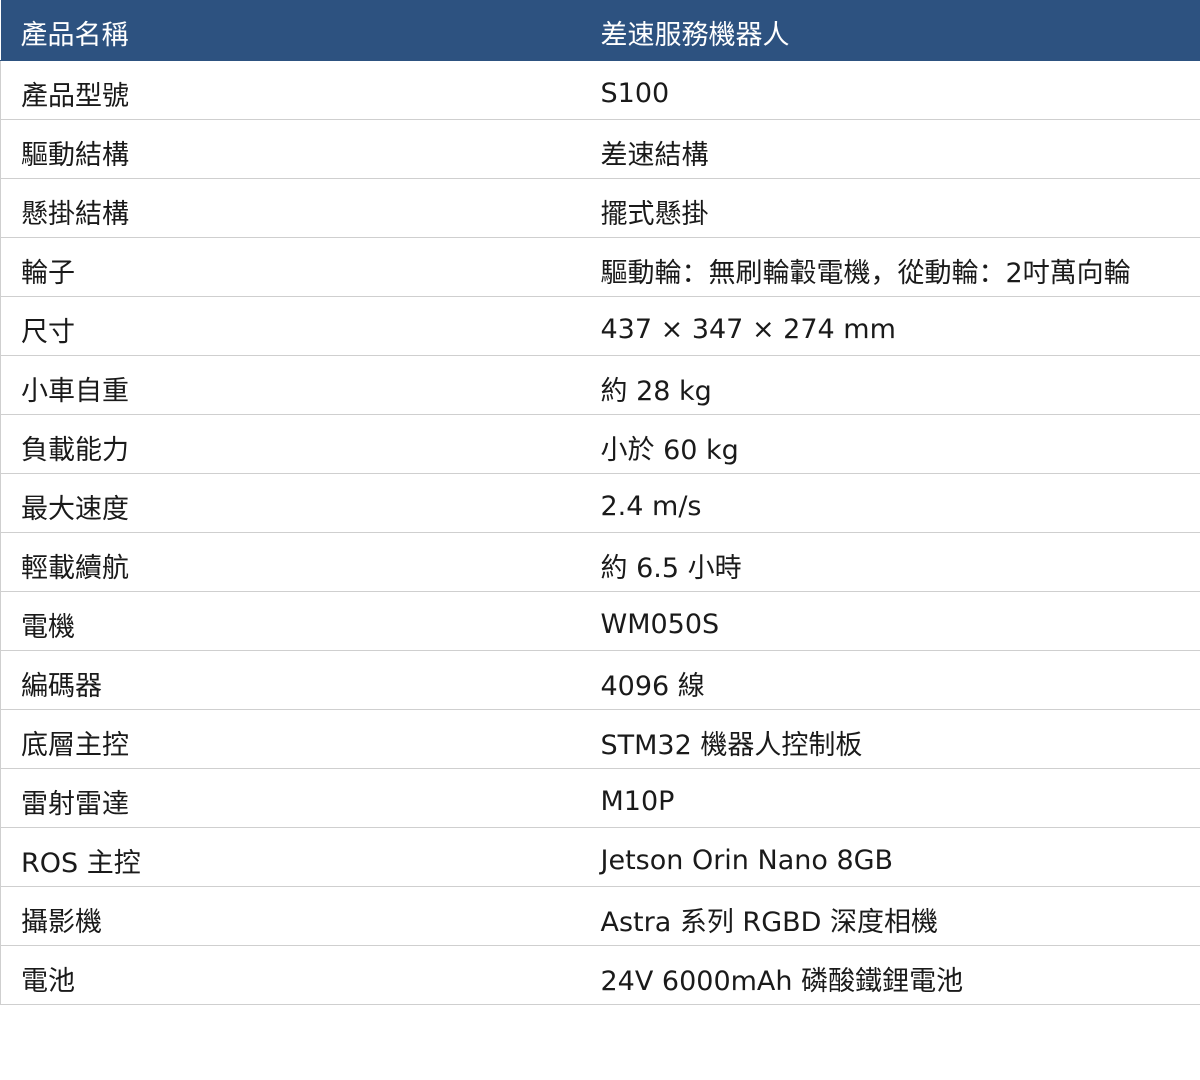  I want to click on spec-label: 雷射雷達, so click(290, 798).